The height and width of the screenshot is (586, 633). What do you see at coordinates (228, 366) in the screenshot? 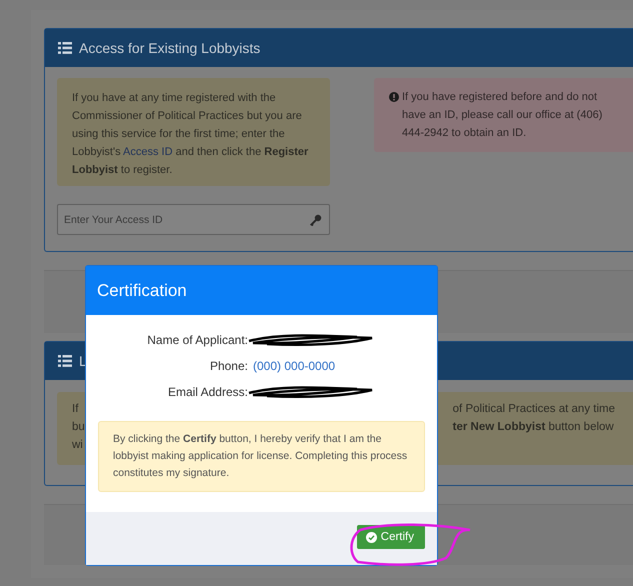
I see `field-label: Phone:` at bounding box center [228, 366].